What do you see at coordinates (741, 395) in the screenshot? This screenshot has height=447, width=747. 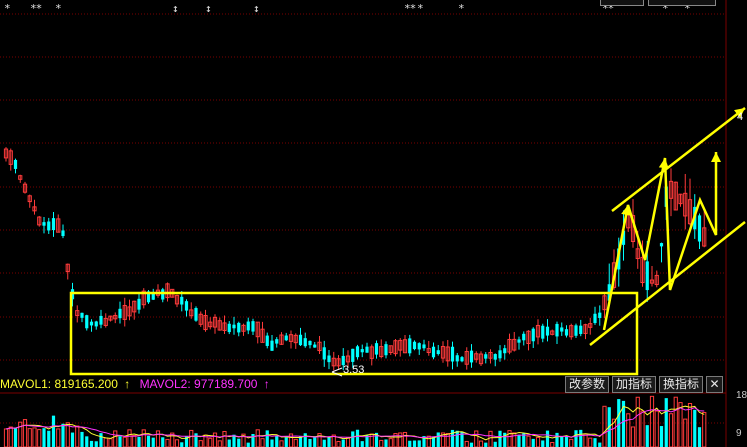 I see `volume-axis-label-top: 18` at bounding box center [741, 395].